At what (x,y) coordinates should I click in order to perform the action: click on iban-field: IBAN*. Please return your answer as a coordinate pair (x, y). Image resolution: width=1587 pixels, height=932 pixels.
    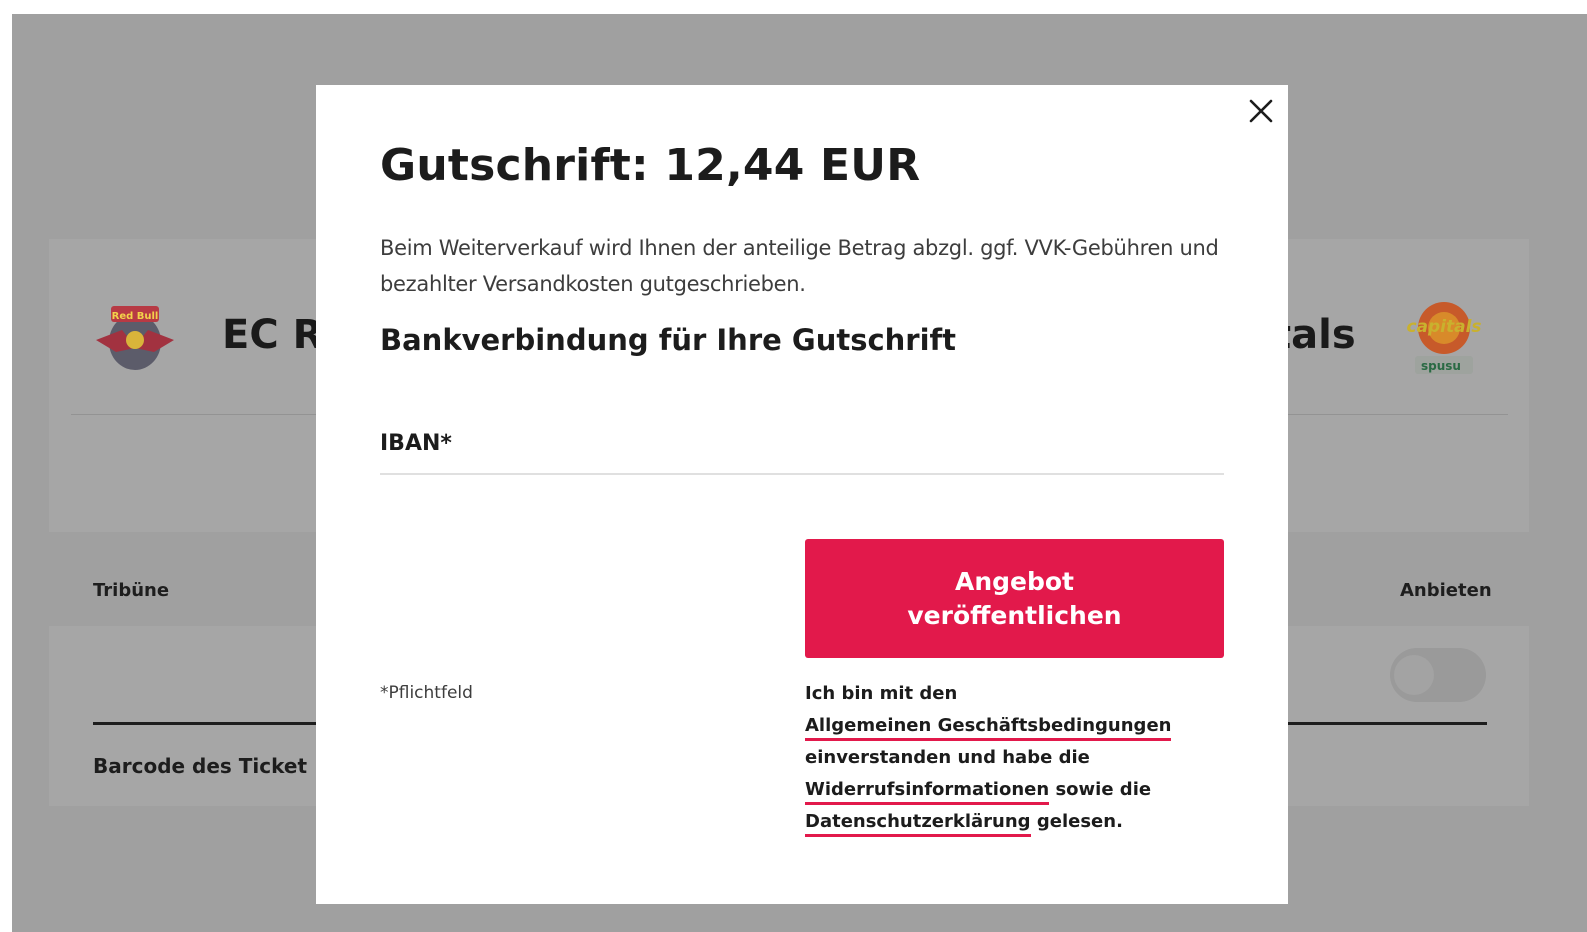
    Looking at the image, I should click on (804, 449).